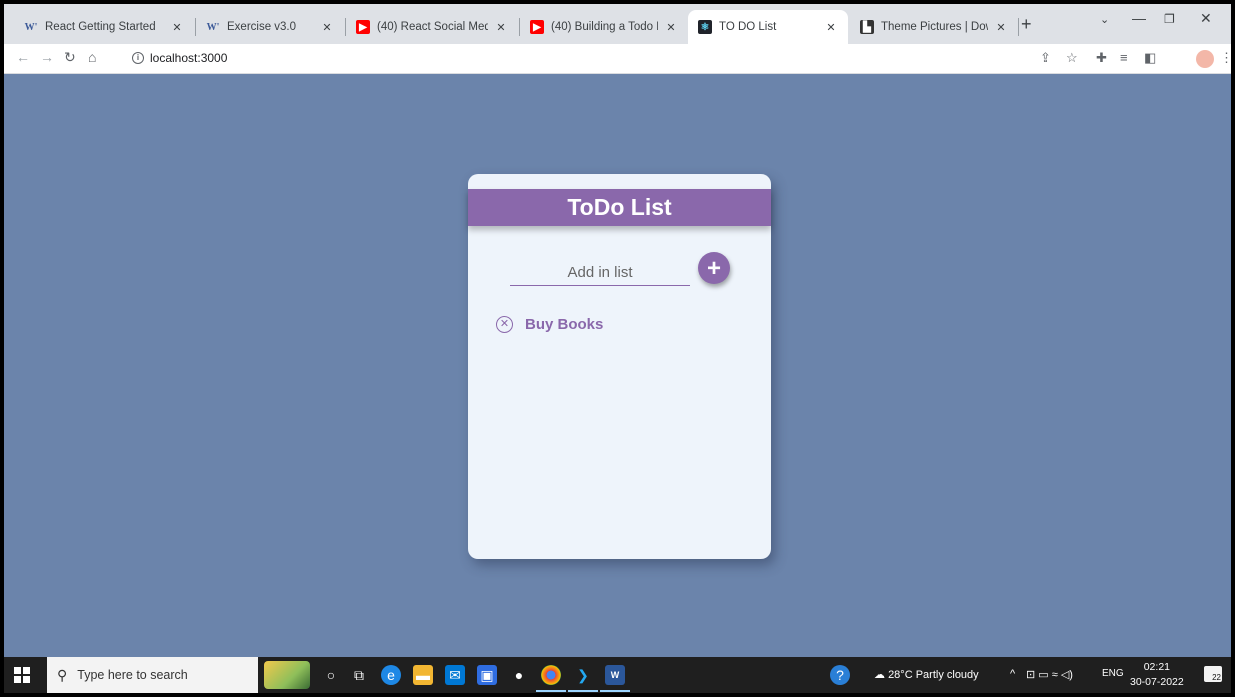 The height and width of the screenshot is (697, 1235). What do you see at coordinates (455, 675) in the screenshot?
I see `mail-icon: ✉` at bounding box center [455, 675].